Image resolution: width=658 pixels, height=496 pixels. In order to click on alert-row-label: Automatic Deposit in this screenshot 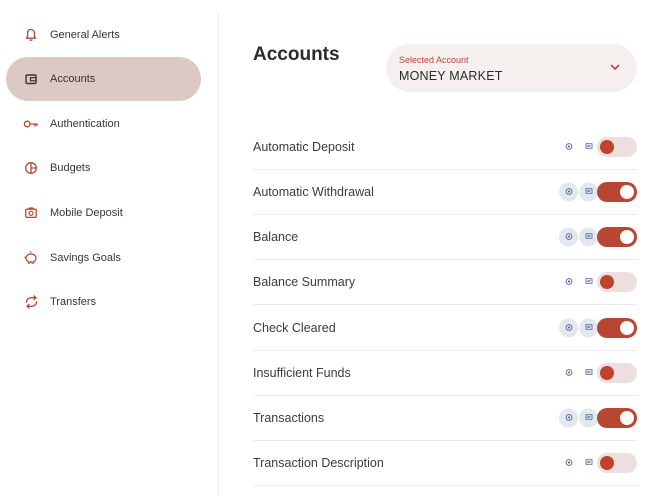, I will do `click(304, 146)`.